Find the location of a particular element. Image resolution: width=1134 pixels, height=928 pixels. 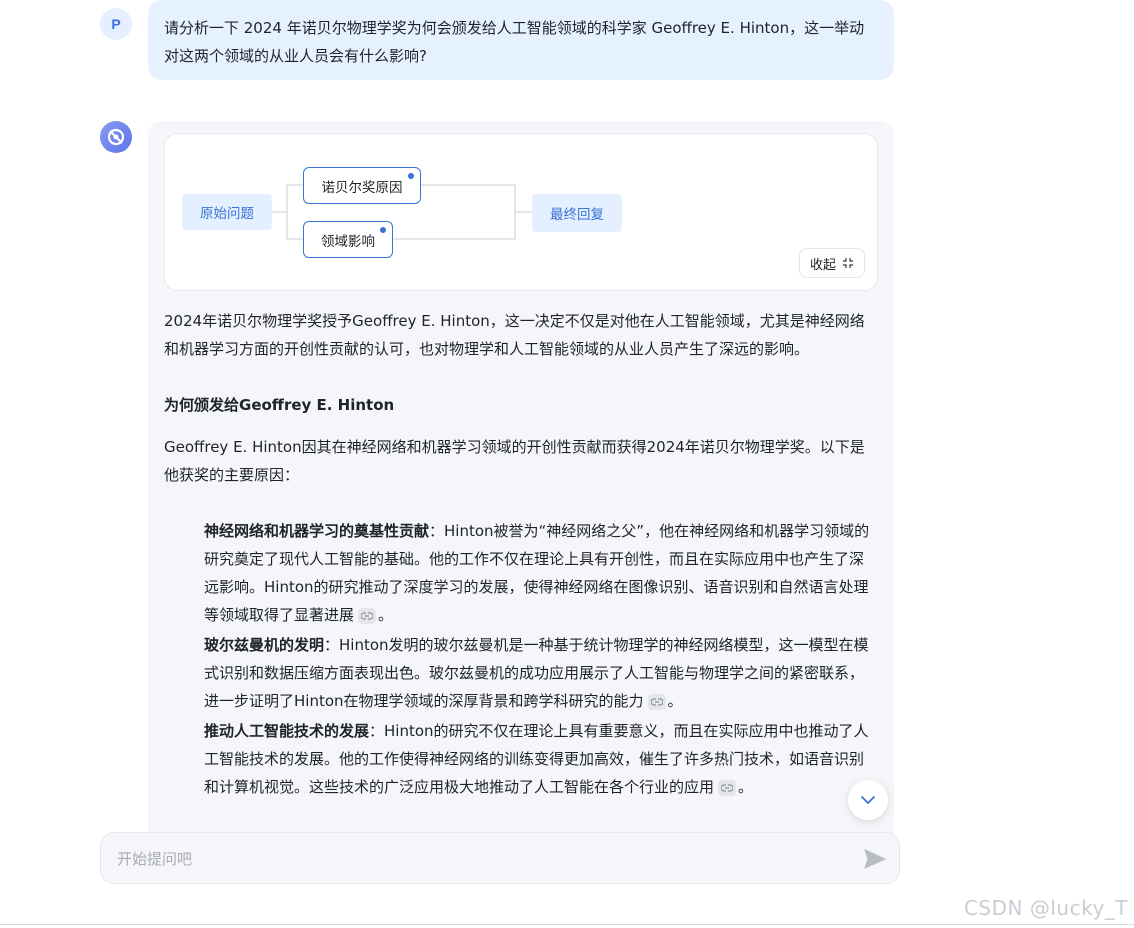

page-bottom-divider is located at coordinates (567, 924).